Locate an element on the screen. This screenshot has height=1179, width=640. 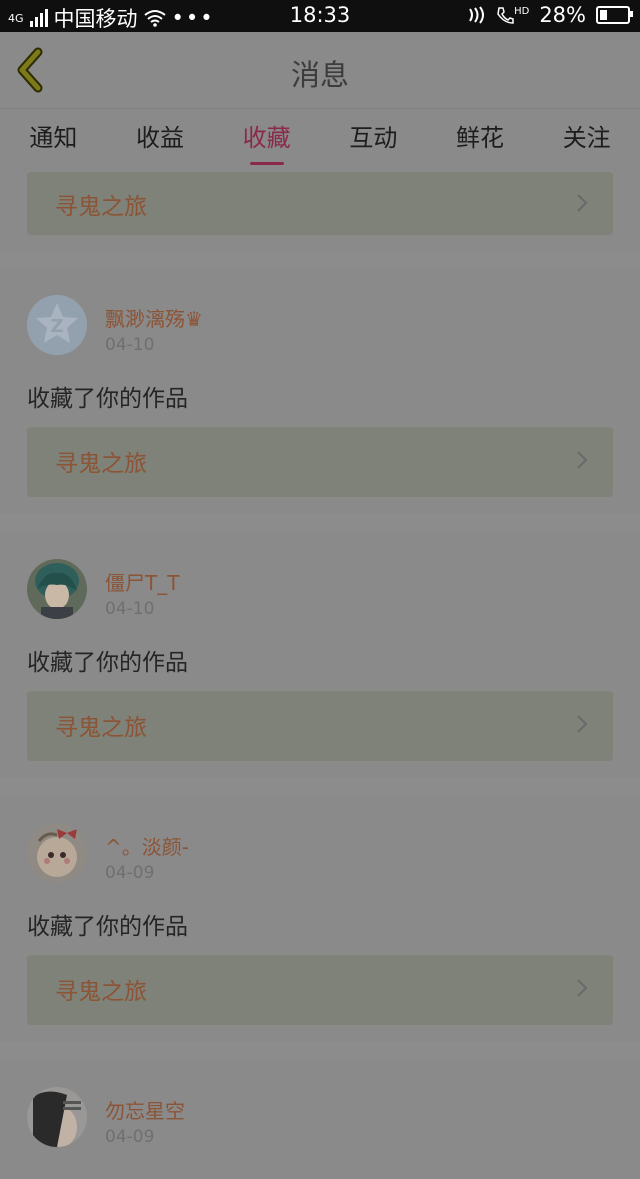
nfc-icon is located at coordinates (477, 15).